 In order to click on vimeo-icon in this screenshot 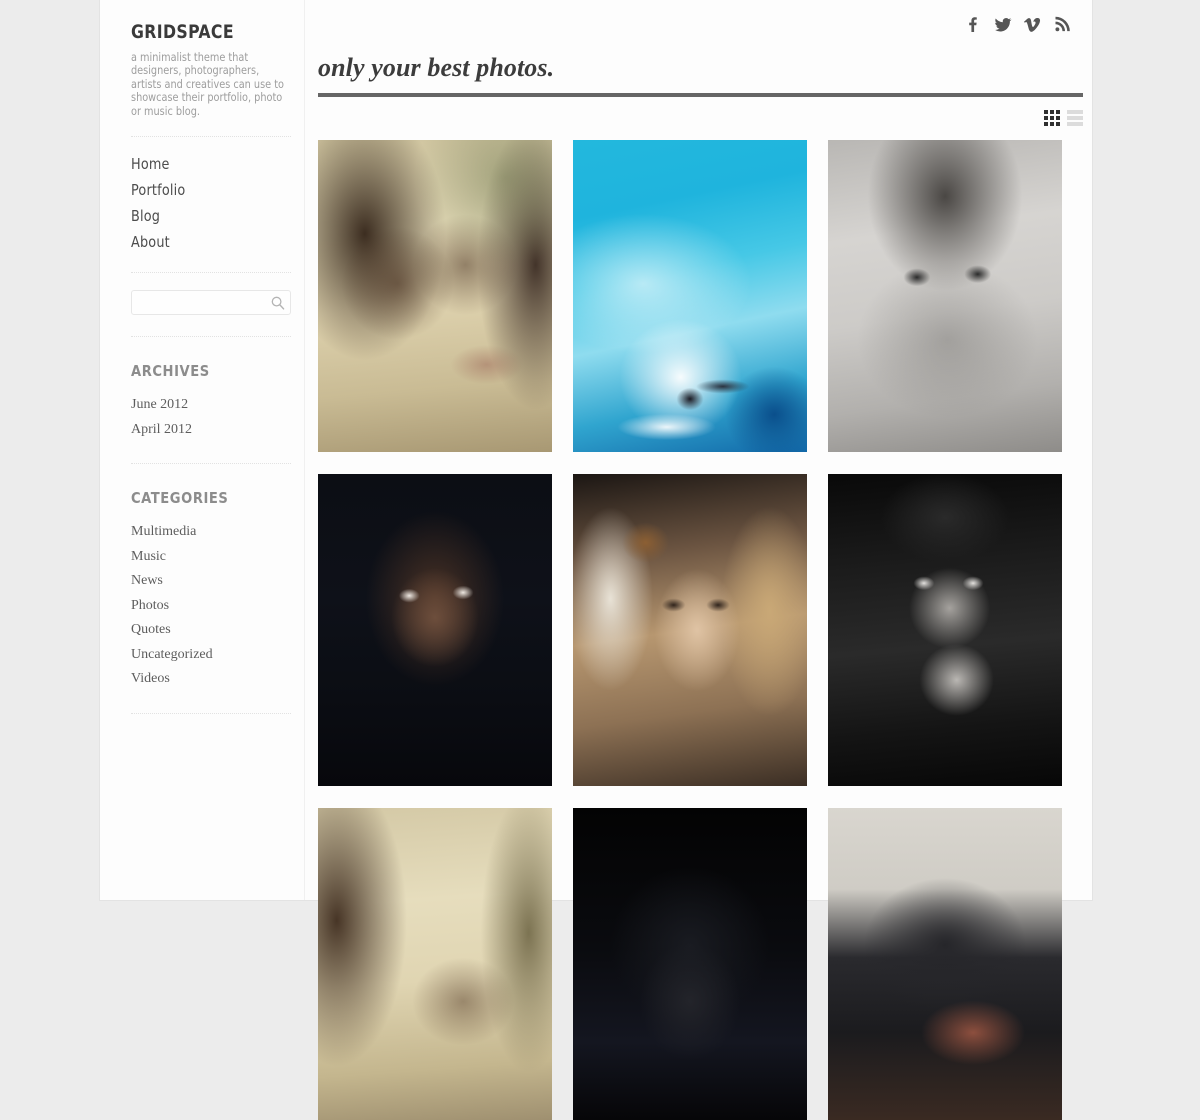, I will do `click(1032, 24)`.